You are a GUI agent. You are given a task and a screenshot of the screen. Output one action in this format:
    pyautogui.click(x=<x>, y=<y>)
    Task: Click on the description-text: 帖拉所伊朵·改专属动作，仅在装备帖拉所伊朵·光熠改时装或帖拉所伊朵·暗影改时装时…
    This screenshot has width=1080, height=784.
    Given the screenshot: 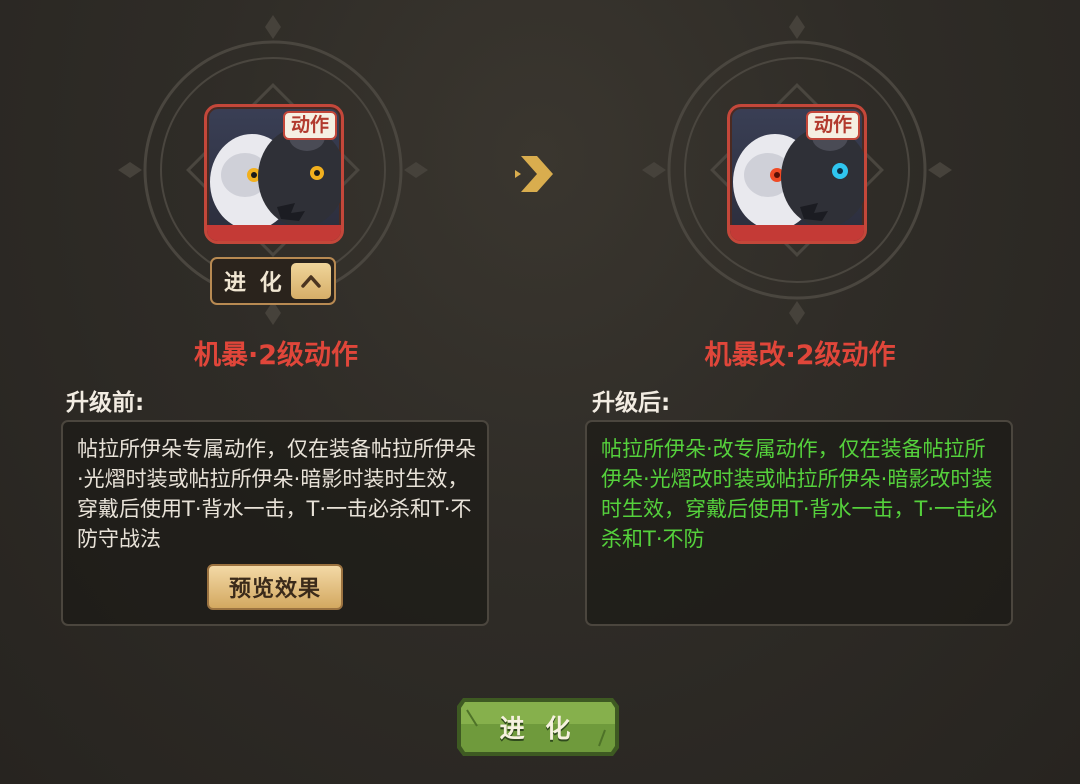 What is the action you would take?
    pyautogui.click(x=799, y=494)
    